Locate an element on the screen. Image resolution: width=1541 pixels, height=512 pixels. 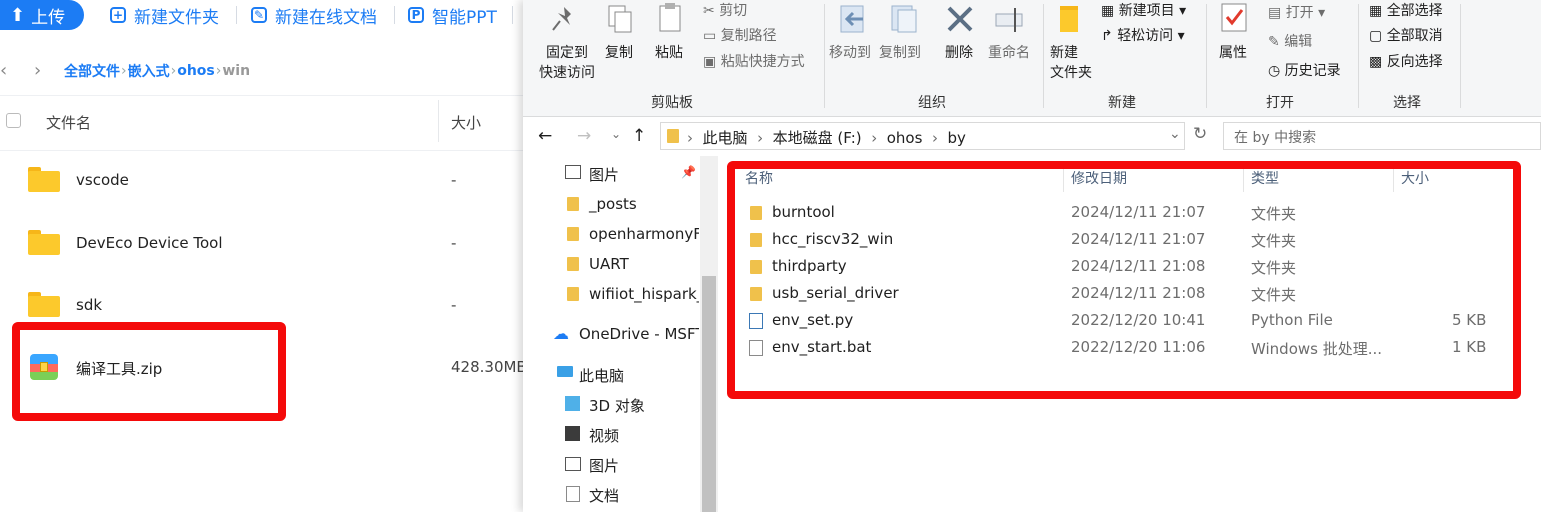
breadcrumb-link: 嵌入式 is located at coordinates (149, 71).